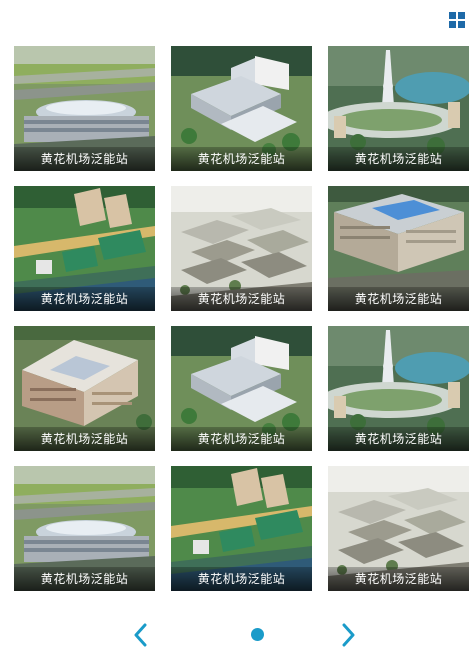  Describe the element at coordinates (457, 20) in the screenshot. I see `grid-icon` at that location.